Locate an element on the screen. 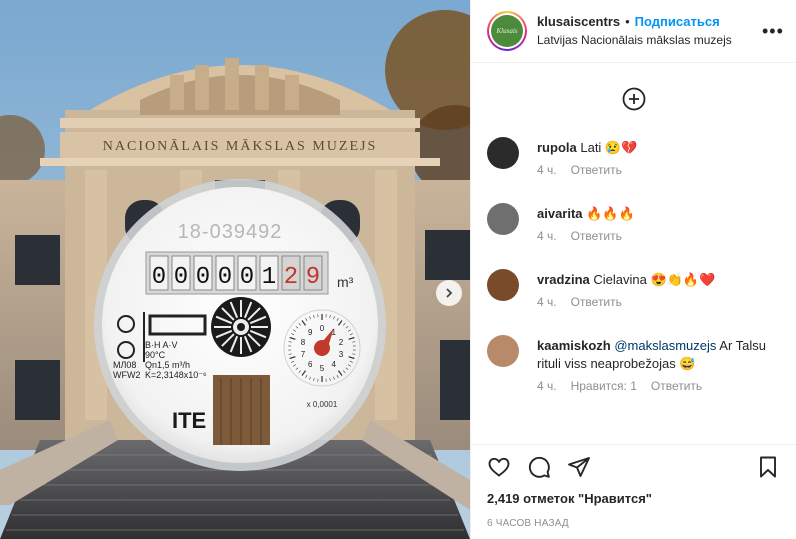  comment-username: rupola is located at coordinates (557, 147).